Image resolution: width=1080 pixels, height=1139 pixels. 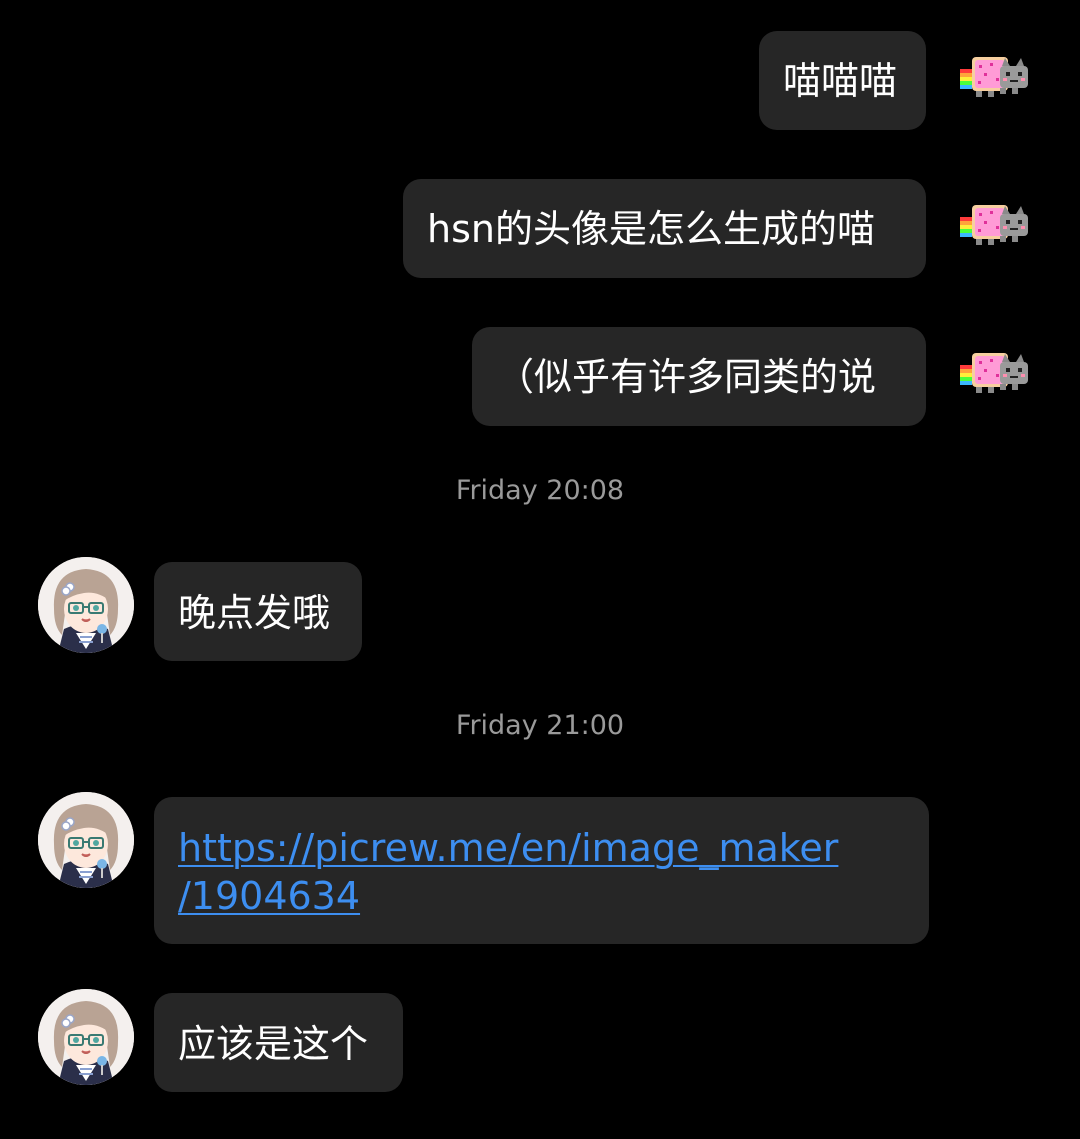 I want to click on message-bubble-incoming: 晚点发哦, so click(x=258, y=611).